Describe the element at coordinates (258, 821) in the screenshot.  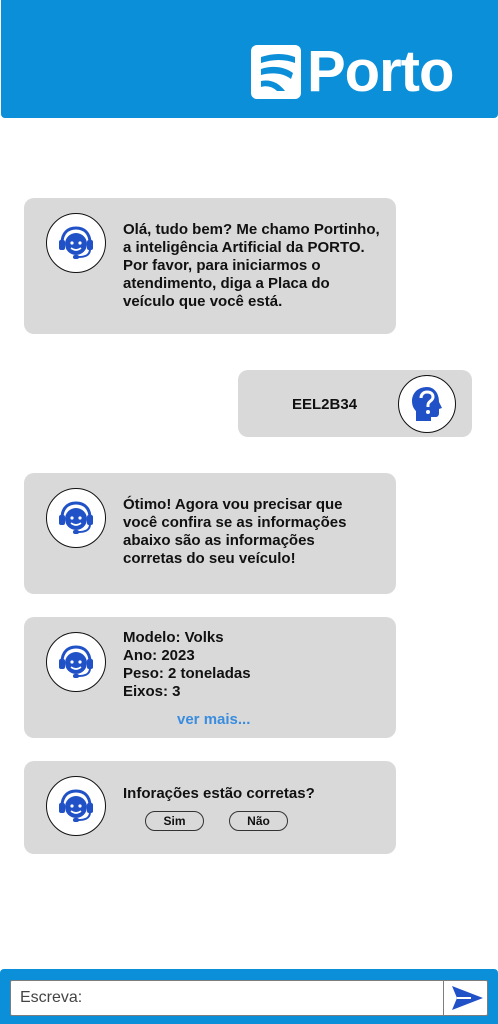
I see `no-button: Não` at that location.